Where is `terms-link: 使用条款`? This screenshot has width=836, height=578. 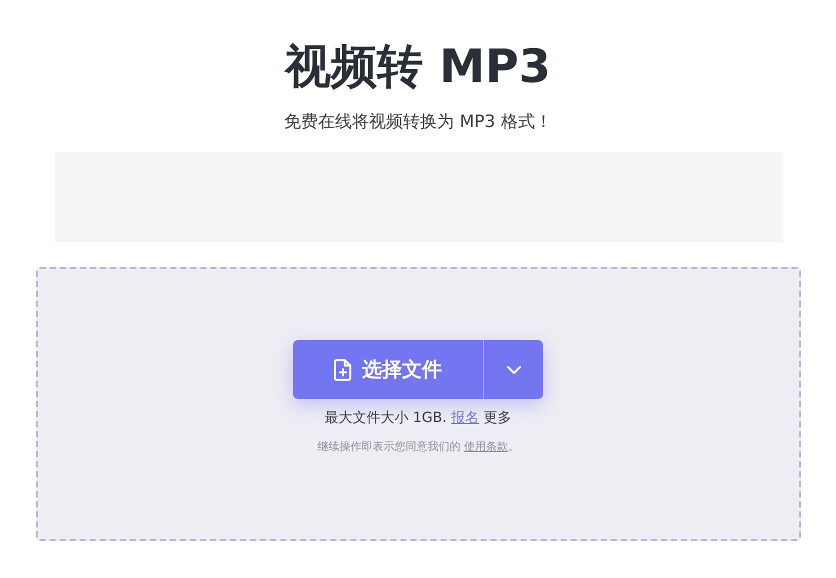
terms-link: 使用条款 is located at coordinates (486, 446).